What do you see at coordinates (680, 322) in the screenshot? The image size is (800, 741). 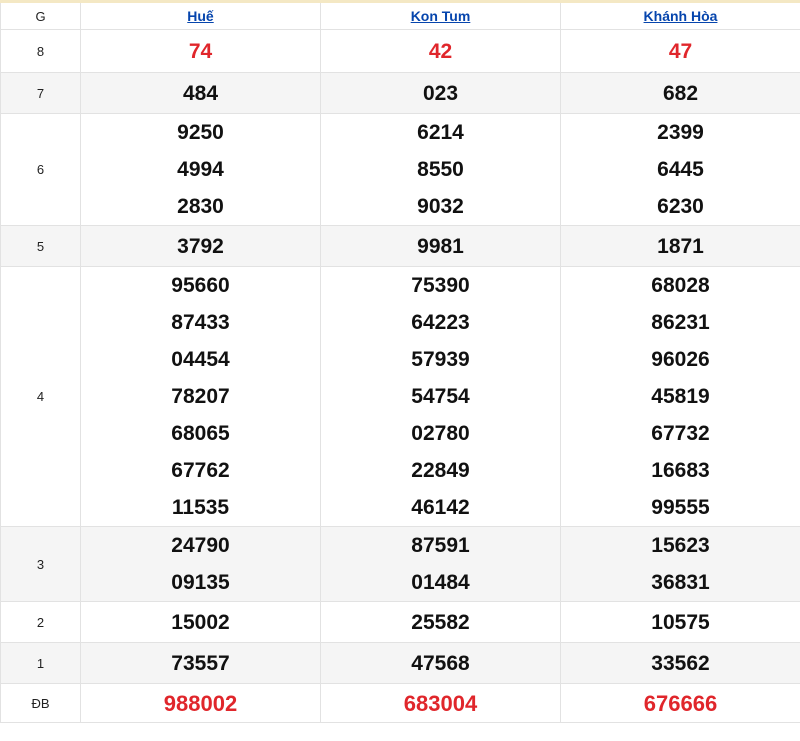 I see `result-number: 86231` at bounding box center [680, 322].